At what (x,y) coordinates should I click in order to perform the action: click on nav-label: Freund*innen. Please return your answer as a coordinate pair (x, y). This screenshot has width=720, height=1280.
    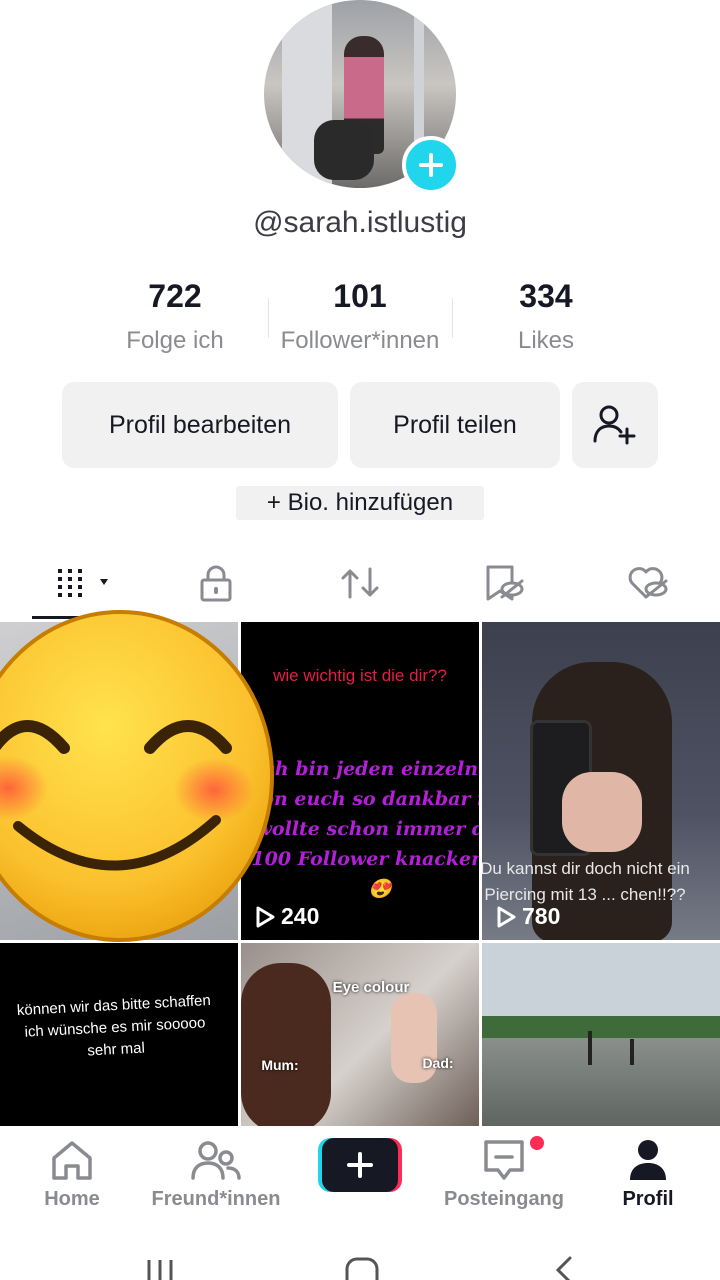
    Looking at the image, I should click on (216, 1199).